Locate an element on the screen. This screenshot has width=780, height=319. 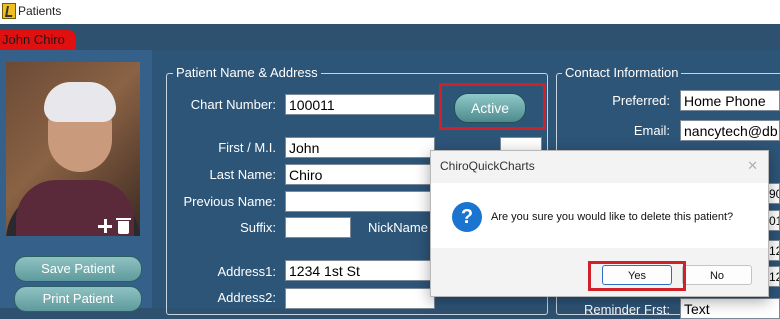
suffix-label: Suffix: is located at coordinates (258, 227).